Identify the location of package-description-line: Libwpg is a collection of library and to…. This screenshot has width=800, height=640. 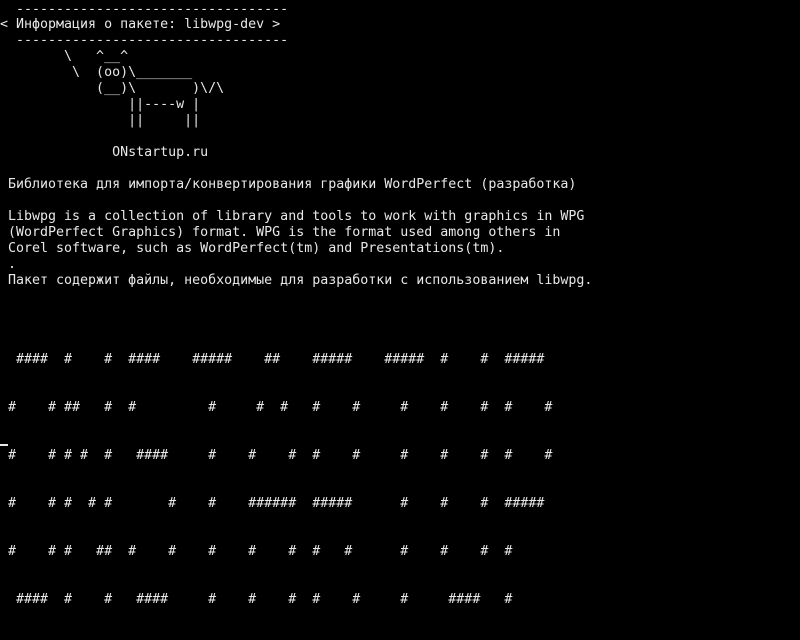
(296, 216).